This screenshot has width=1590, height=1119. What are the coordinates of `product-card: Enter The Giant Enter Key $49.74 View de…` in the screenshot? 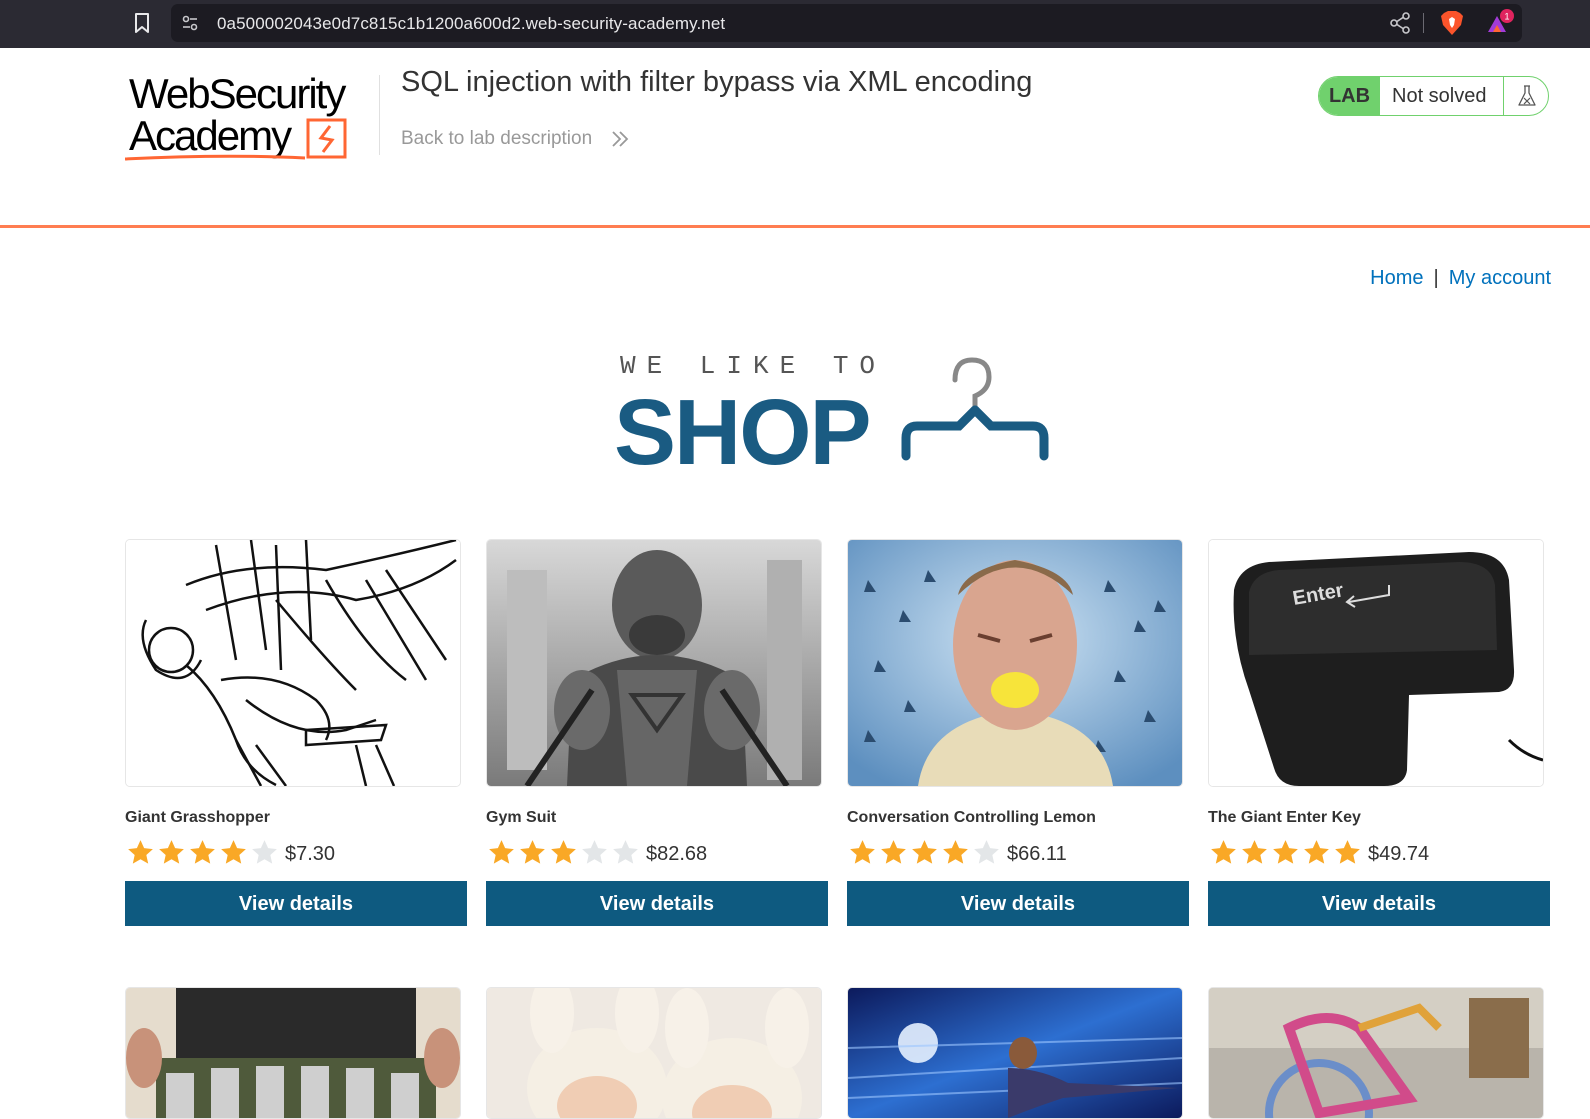 It's located at (1379, 732).